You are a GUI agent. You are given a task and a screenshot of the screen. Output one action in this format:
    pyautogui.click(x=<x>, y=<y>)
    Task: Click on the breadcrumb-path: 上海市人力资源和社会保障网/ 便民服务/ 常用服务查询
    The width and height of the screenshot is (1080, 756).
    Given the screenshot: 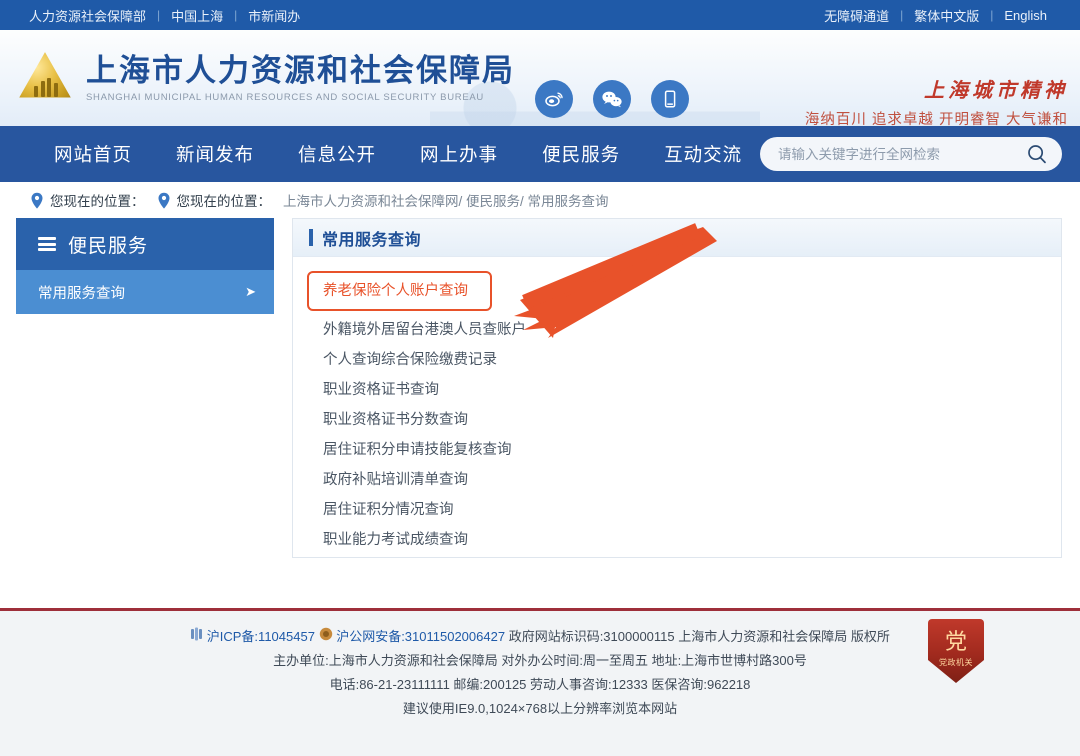 What is the action you would take?
    pyautogui.click(x=446, y=200)
    